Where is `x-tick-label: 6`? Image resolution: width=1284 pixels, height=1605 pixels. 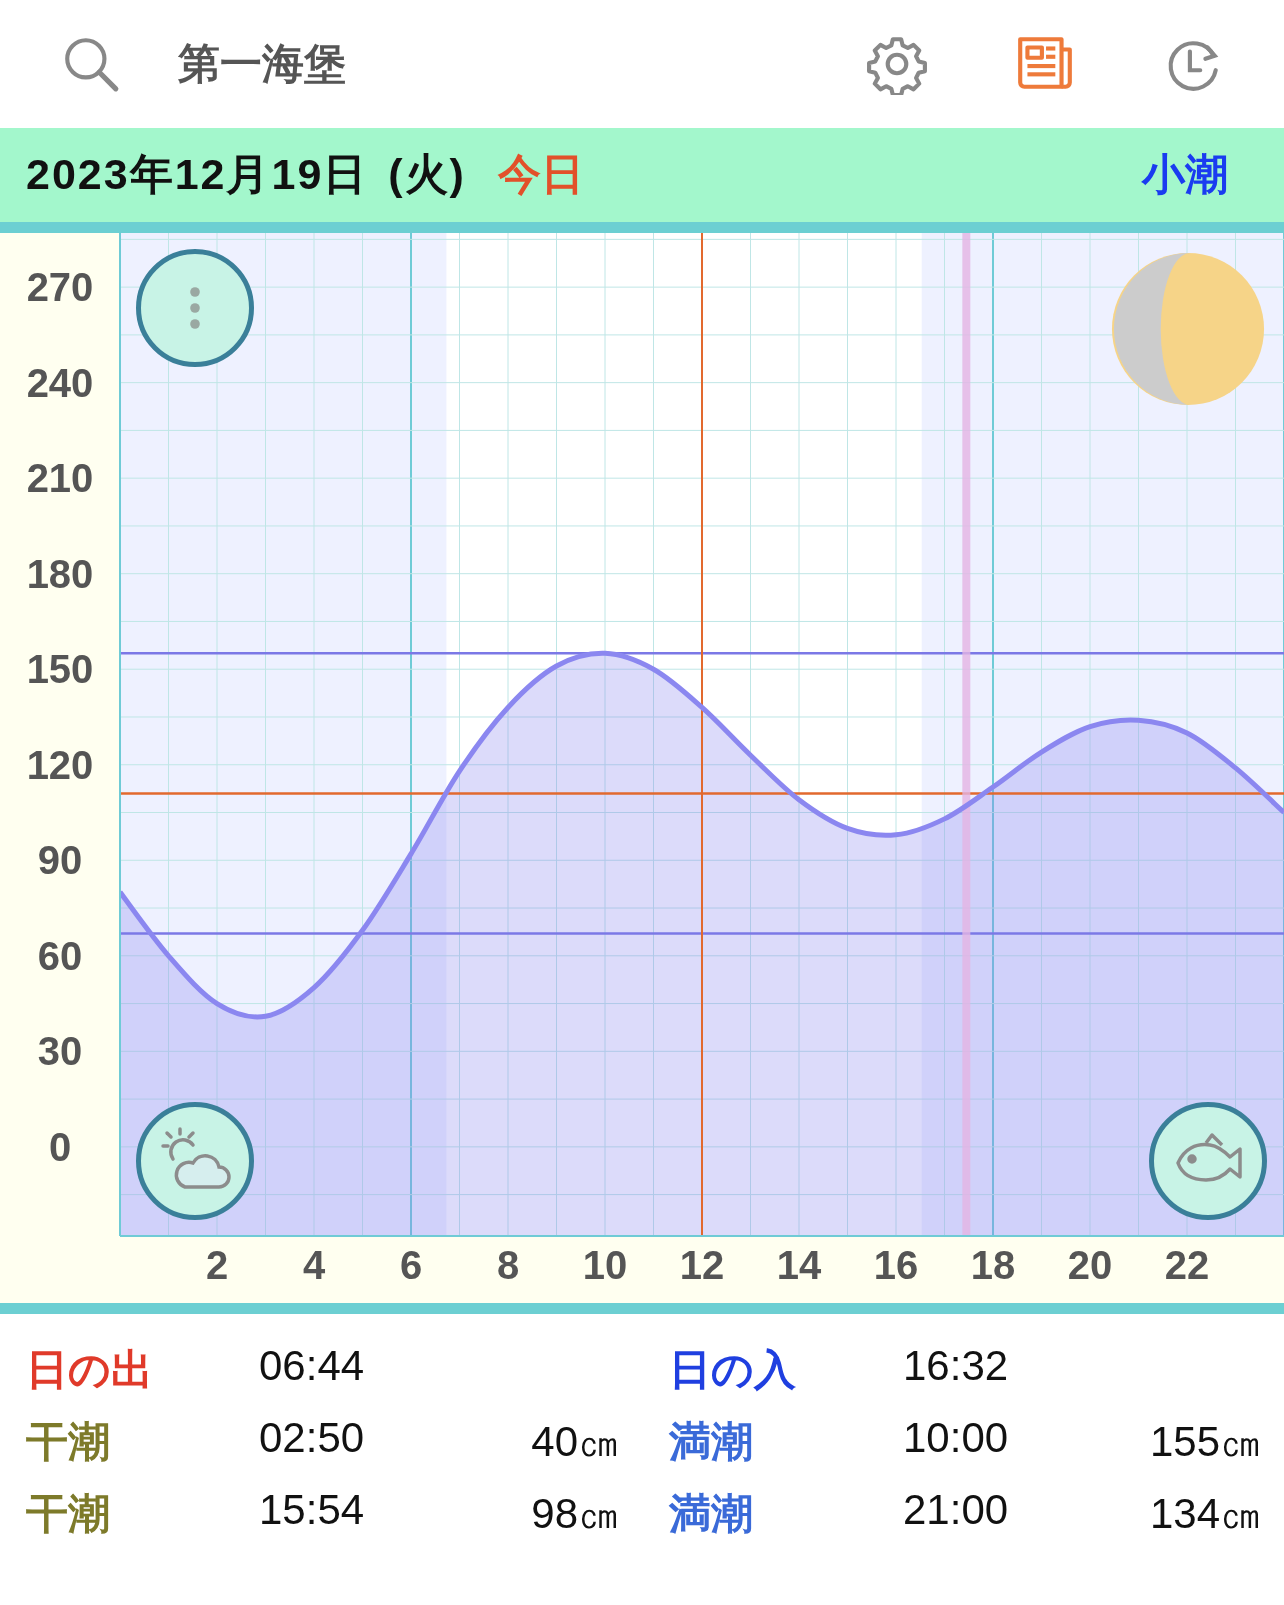 x-tick-label: 6 is located at coordinates (411, 1265).